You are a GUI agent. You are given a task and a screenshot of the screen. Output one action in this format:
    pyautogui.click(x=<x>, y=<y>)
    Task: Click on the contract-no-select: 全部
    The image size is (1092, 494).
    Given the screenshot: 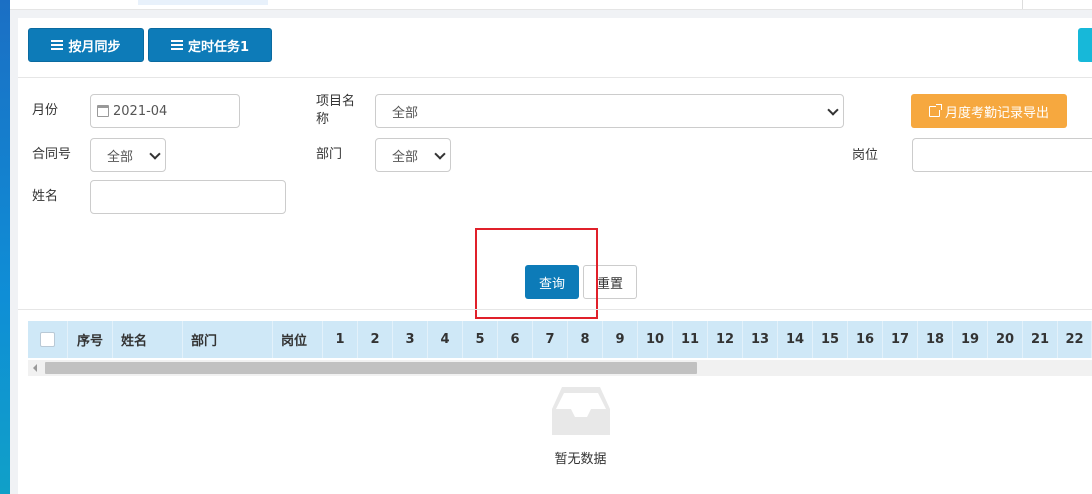 What is the action you would take?
    pyautogui.click(x=128, y=155)
    